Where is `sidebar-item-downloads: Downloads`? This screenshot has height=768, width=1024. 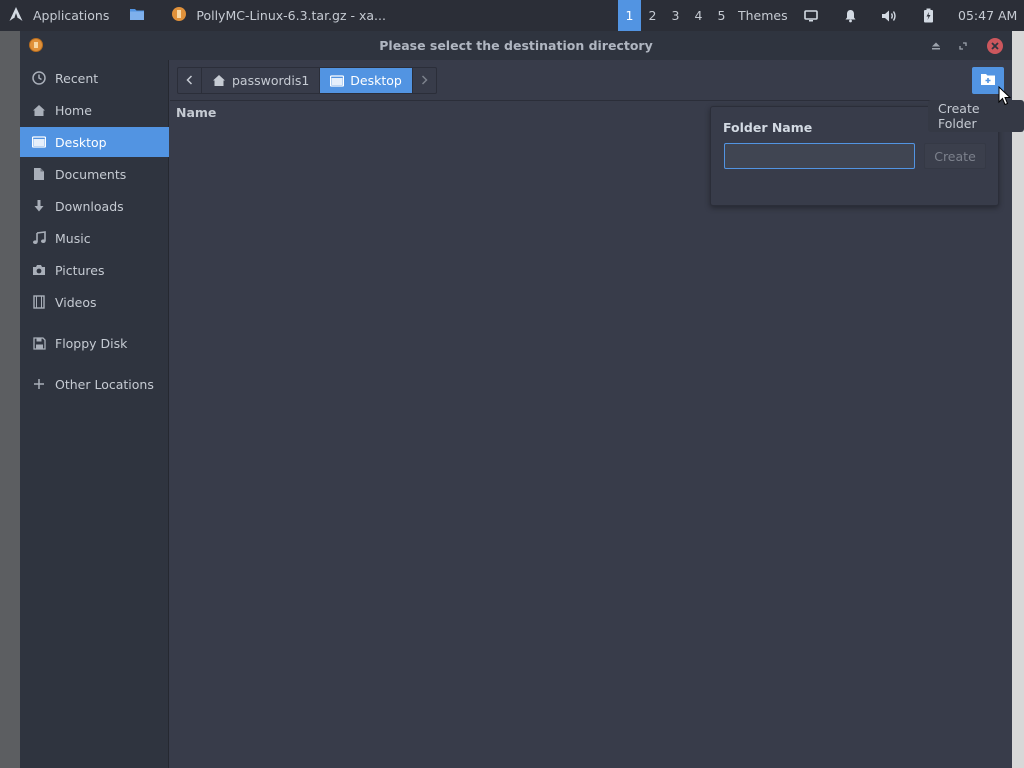 sidebar-item-downloads: Downloads is located at coordinates (94, 206).